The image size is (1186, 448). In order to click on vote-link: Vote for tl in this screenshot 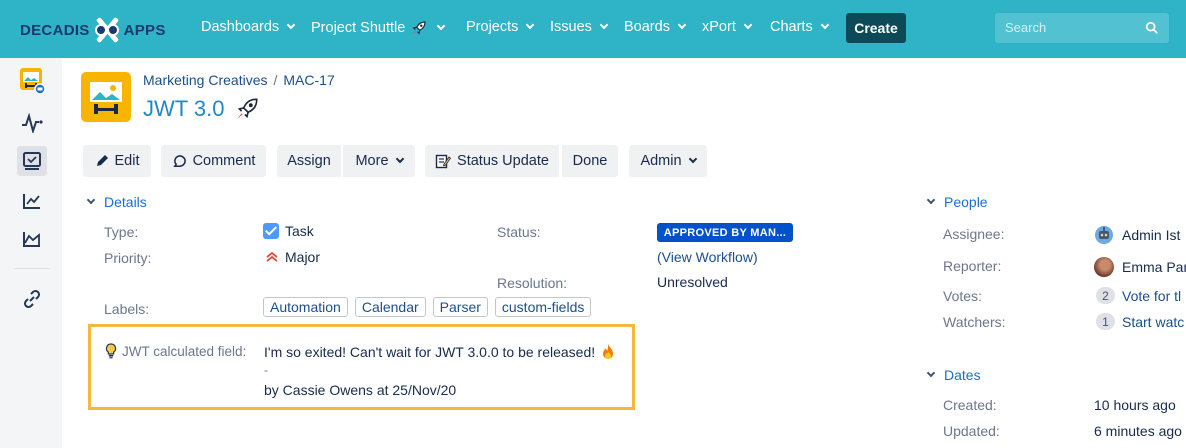, I will do `click(1151, 296)`.